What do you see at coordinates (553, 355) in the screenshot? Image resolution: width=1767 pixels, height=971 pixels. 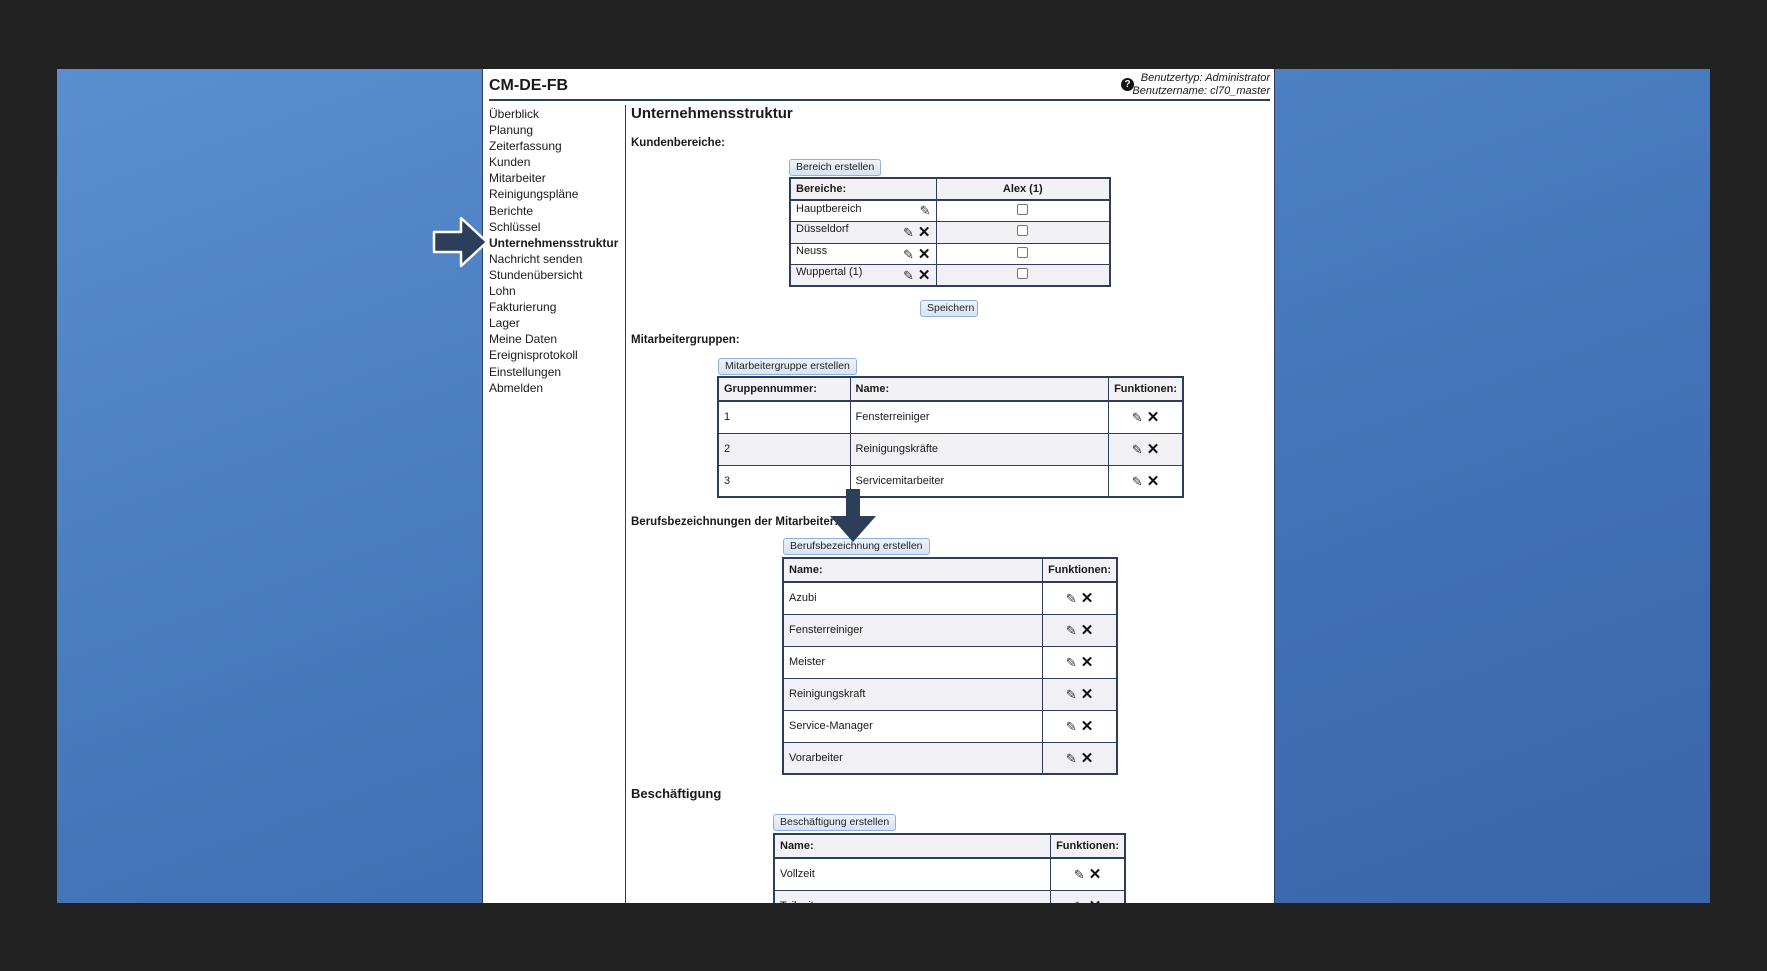 I see `sidebar-item-ereignisprotokoll: Ereignisprotokoll` at bounding box center [553, 355].